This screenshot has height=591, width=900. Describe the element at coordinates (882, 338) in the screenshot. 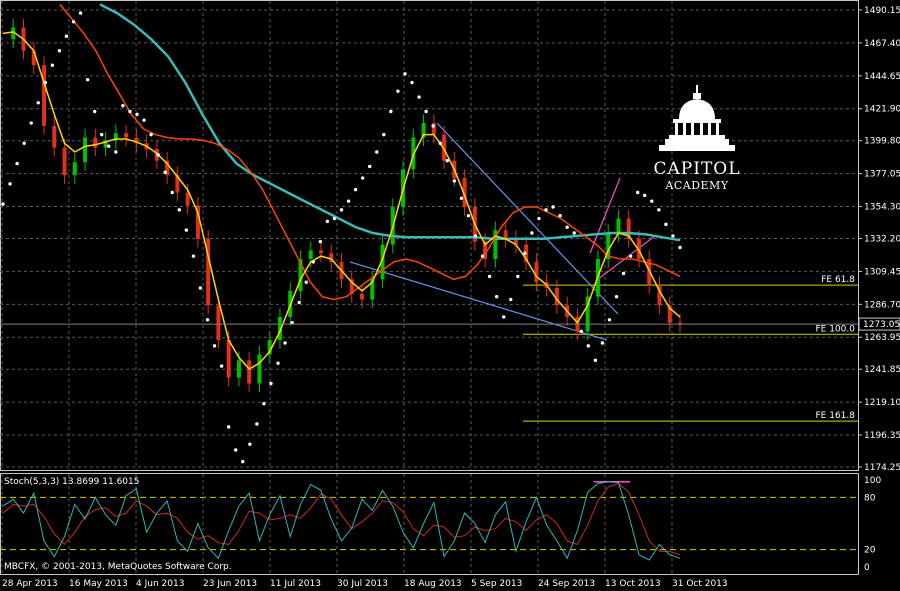

I see `price-tick-label: 1263.95` at that location.